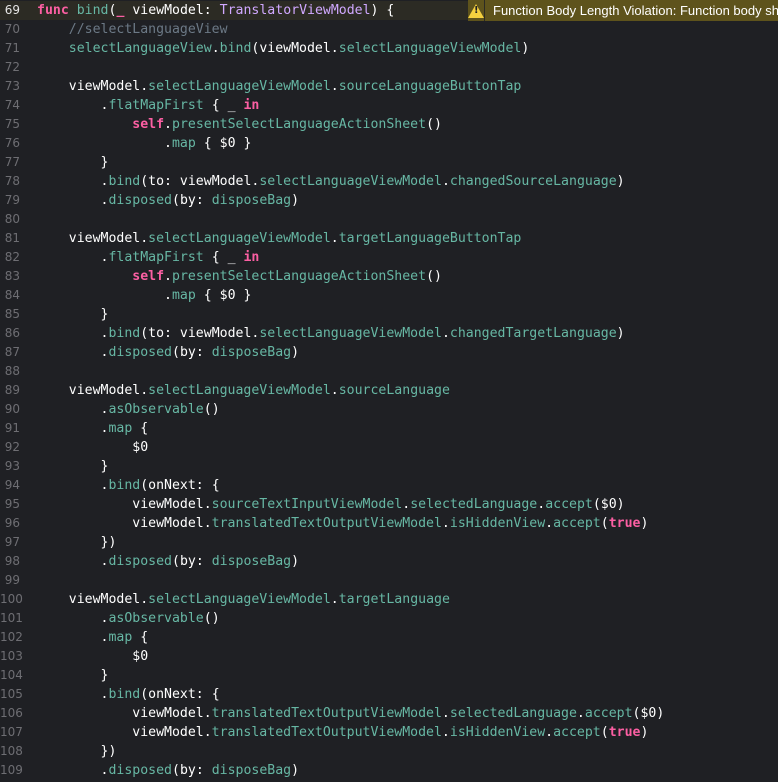 The image size is (778, 782). I want to click on line-number: 73, so click(12, 86).